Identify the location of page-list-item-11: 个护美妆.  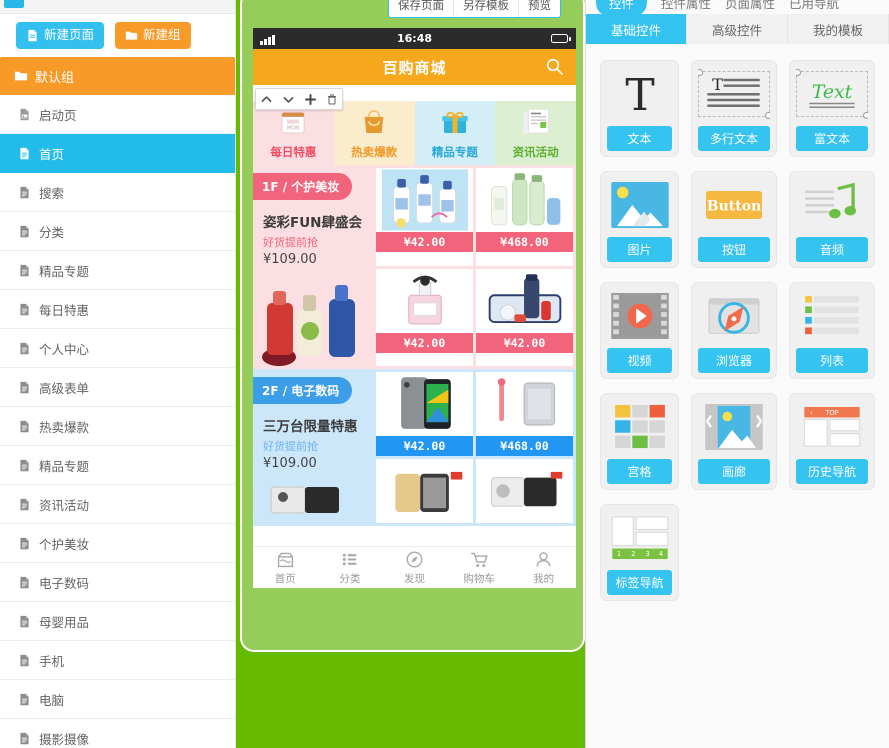
(117, 543).